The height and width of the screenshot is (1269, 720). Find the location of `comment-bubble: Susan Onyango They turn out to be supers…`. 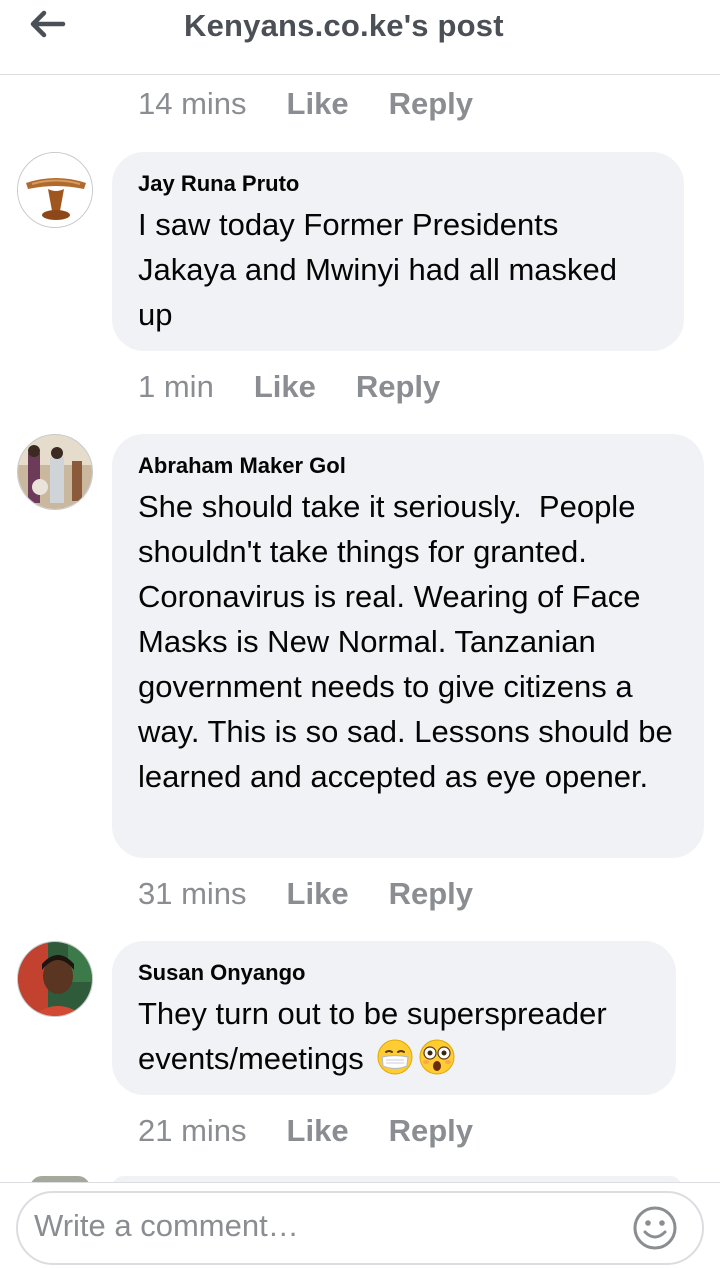

comment-bubble: Susan Onyango They turn out to be supers… is located at coordinates (394, 1018).